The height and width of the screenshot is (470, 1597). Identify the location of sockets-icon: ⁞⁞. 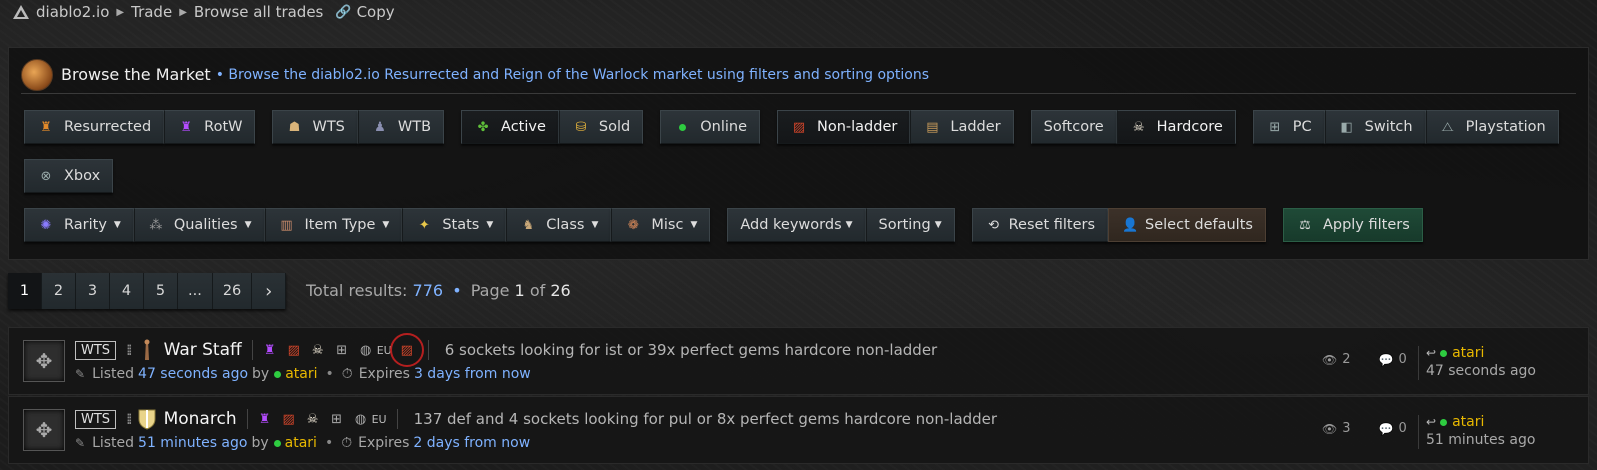
(129, 419).